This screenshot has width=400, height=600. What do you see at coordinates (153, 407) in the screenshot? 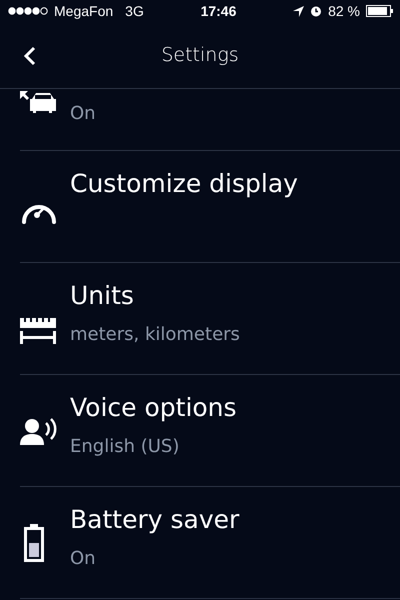
I see `setting-title: Voice options` at bounding box center [153, 407].